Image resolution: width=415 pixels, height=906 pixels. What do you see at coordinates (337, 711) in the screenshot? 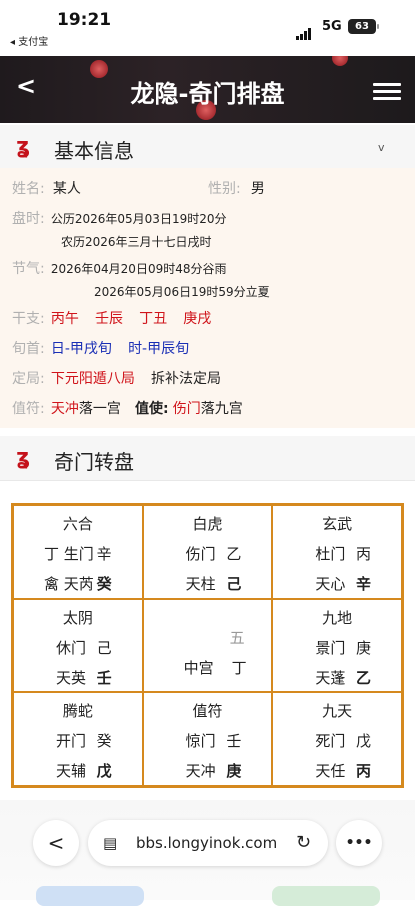
I see `palace-god: 九天` at bounding box center [337, 711].